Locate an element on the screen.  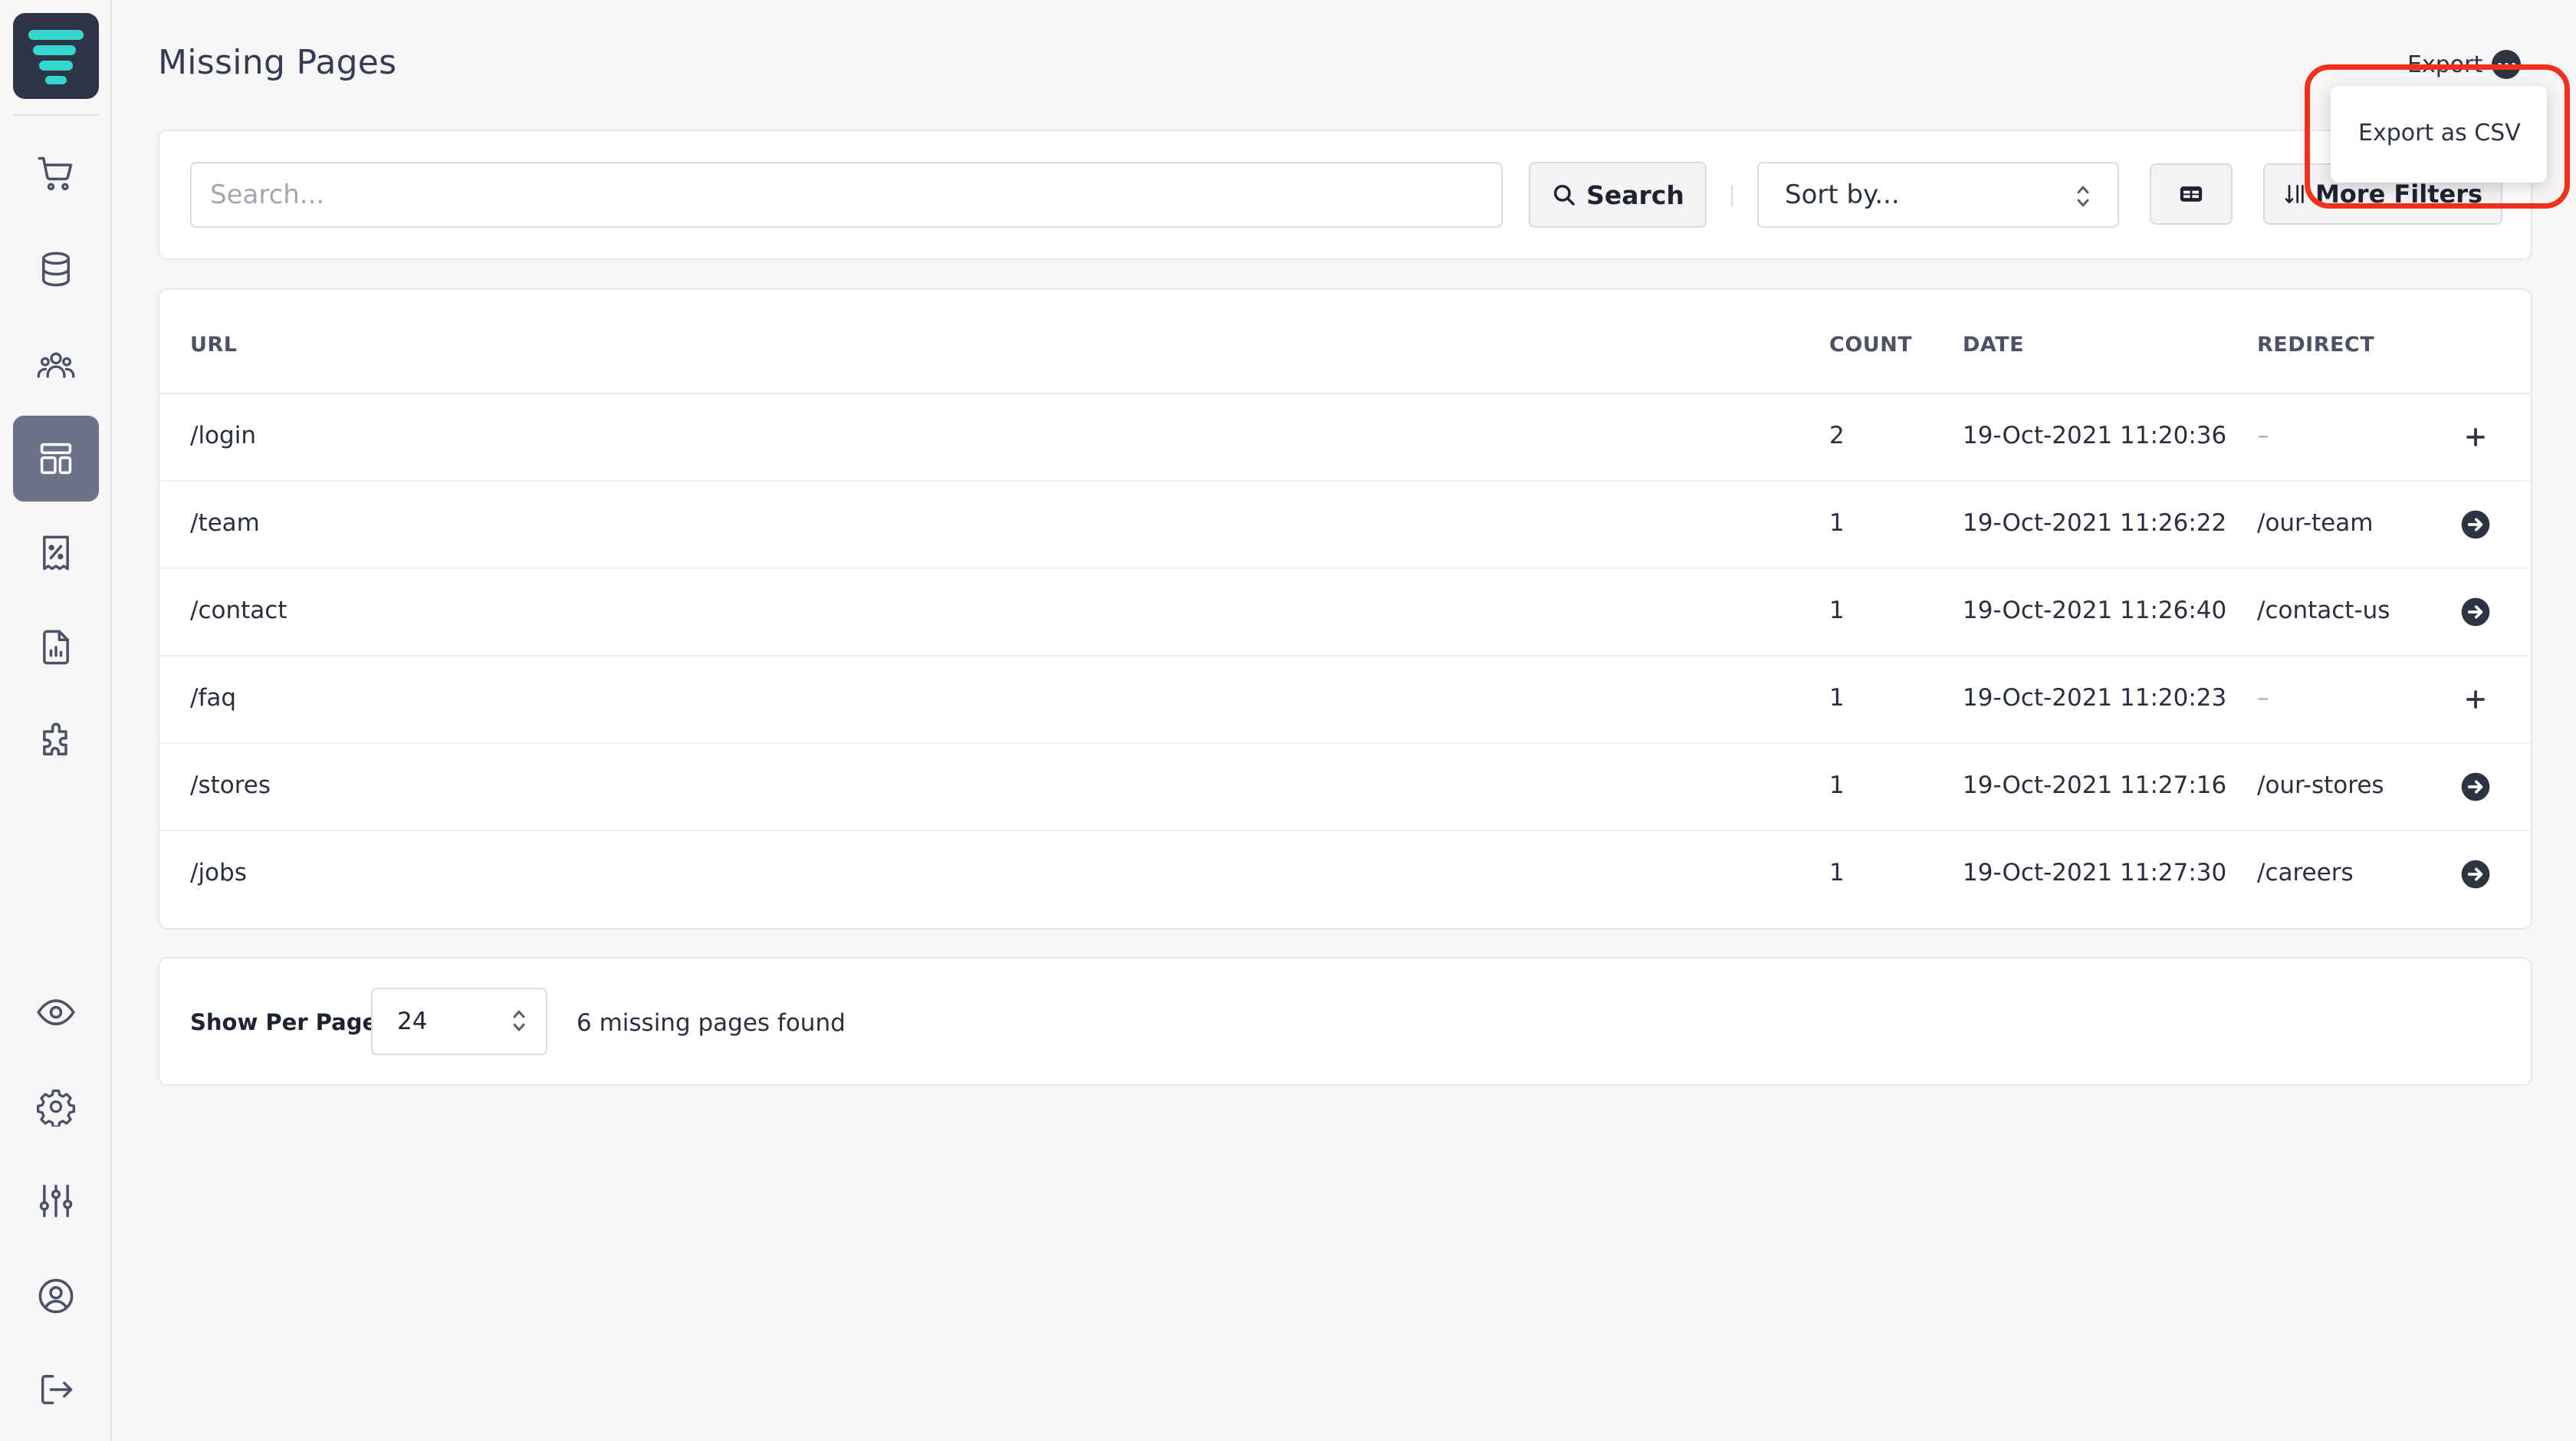
logout-icon is located at coordinates (57, 1389).